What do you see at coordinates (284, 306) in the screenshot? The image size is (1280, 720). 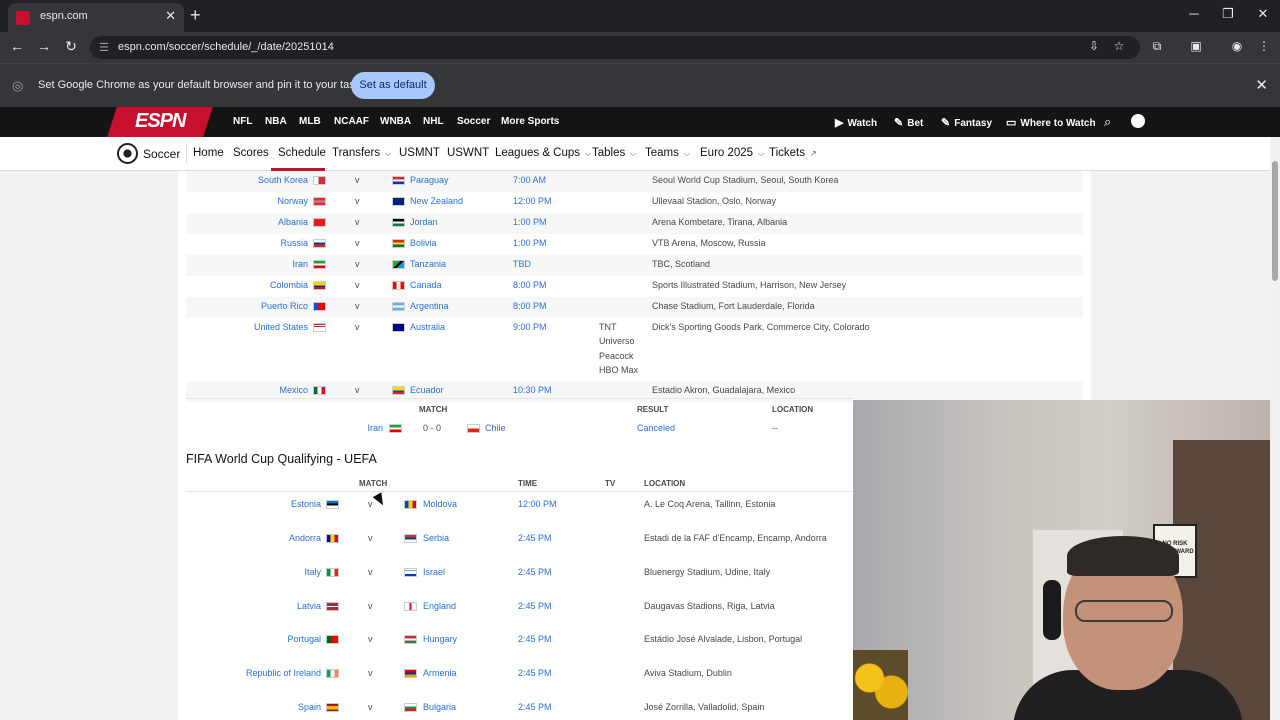 I see `team-home-link: Puerto Rico` at bounding box center [284, 306].